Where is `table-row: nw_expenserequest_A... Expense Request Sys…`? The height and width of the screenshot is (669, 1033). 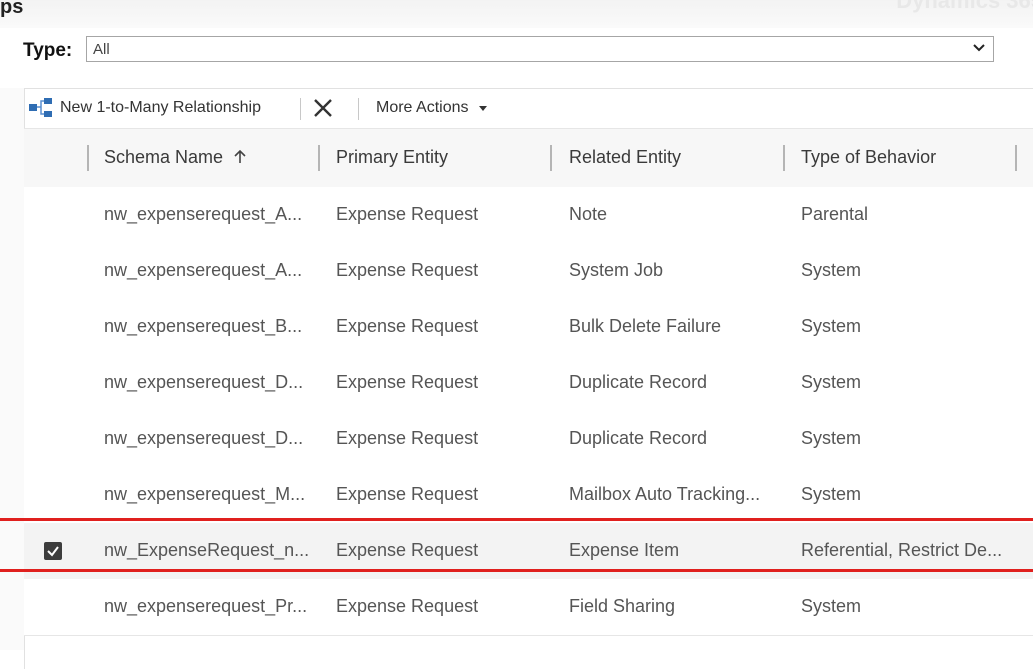 table-row: nw_expenserequest_A... Expense Request Sys… is located at coordinates (528, 271).